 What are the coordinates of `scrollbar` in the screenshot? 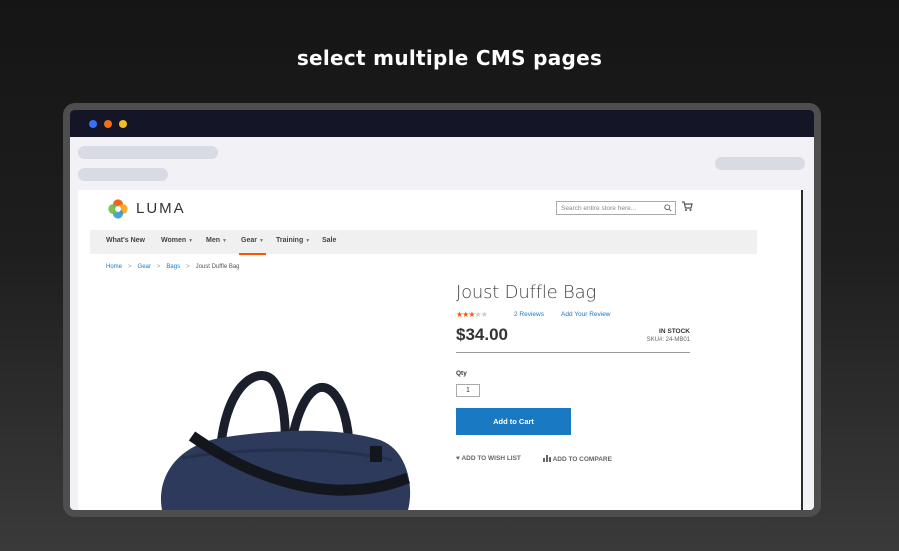 It's located at (802, 350).